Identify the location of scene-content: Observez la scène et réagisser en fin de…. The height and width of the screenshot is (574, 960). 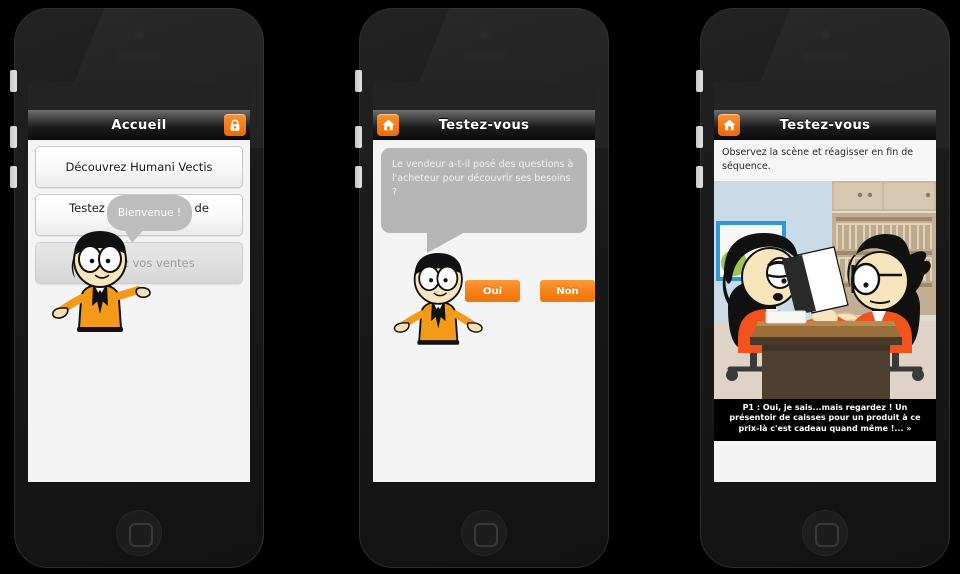
(825, 311).